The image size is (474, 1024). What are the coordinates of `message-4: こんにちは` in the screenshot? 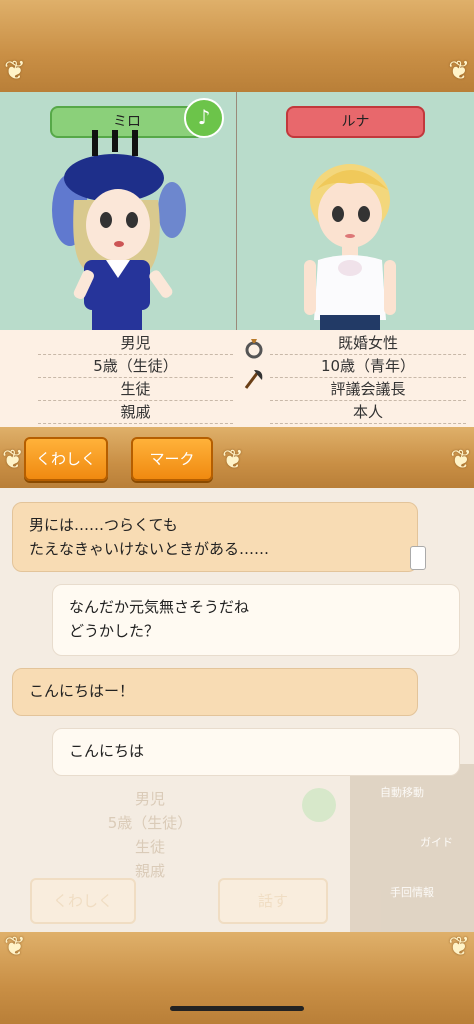 It's located at (256, 752).